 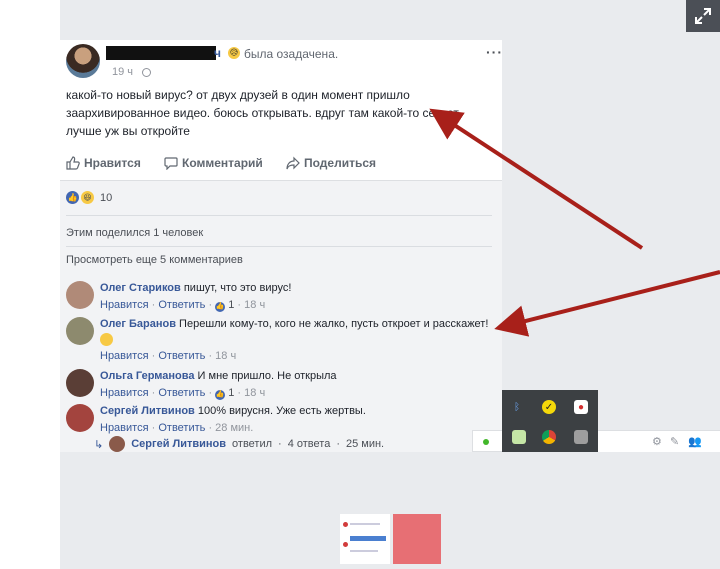 I want to click on share-label: Поделиться, so click(x=340, y=163).